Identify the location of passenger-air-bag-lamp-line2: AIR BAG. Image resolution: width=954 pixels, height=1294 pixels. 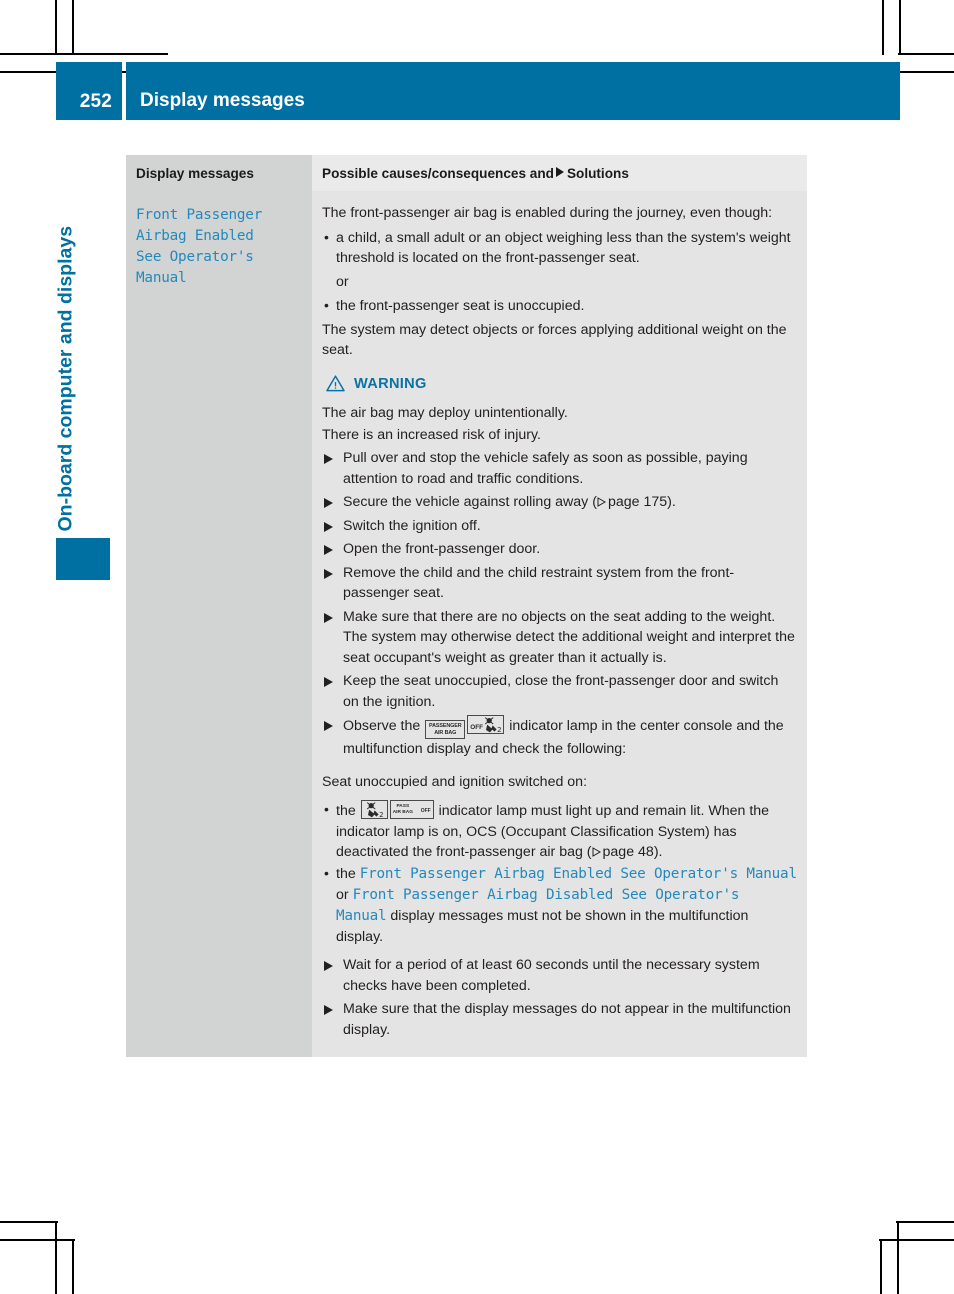
(445, 733).